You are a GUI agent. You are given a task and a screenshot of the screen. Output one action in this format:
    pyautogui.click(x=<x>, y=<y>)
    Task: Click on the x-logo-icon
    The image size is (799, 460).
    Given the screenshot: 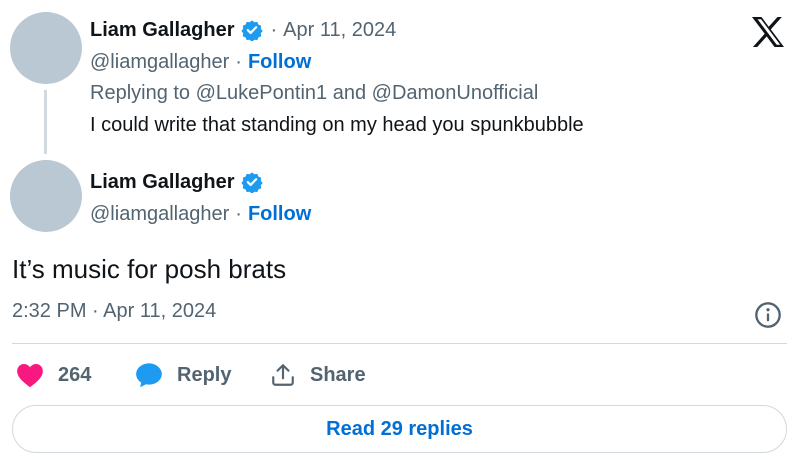 What is the action you would take?
    pyautogui.click(x=768, y=32)
    